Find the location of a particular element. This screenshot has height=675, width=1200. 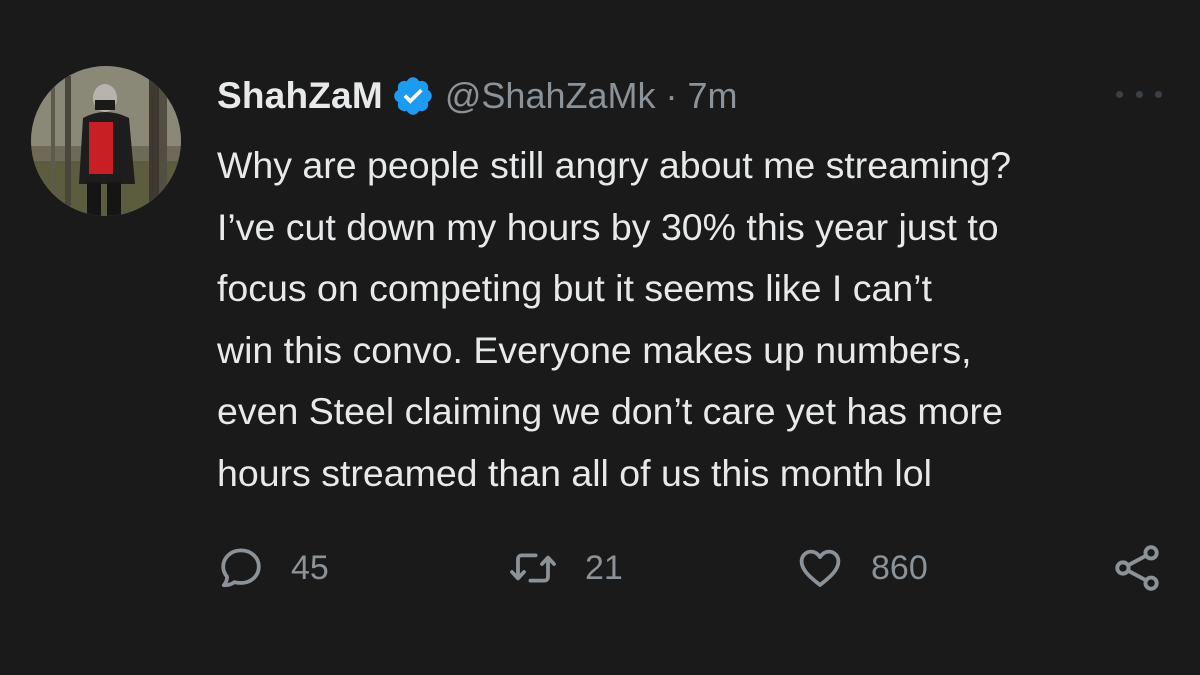

like-count: 860 is located at coordinates (899, 567).